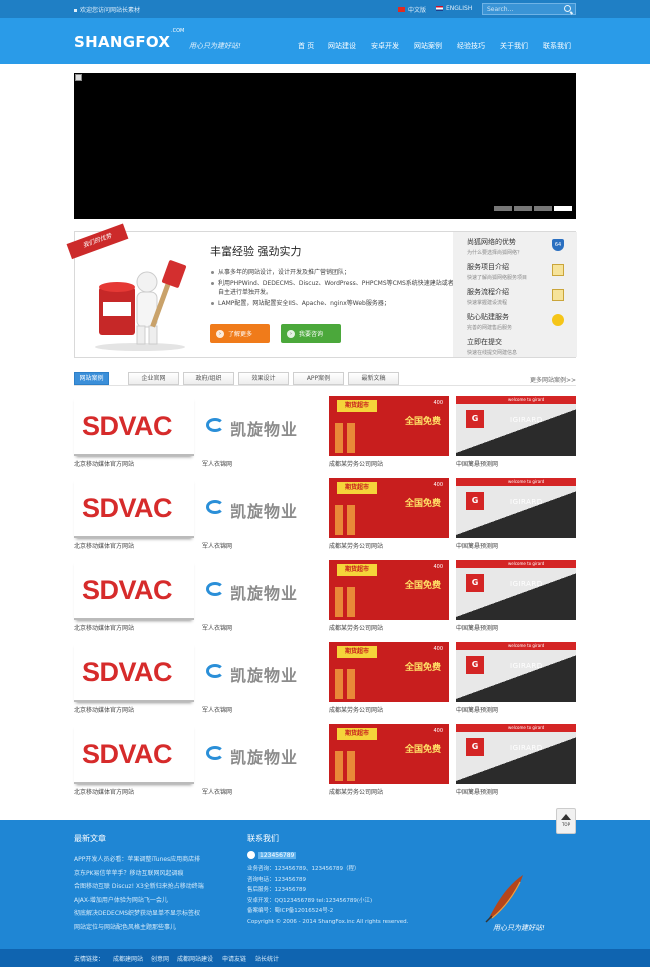  I want to click on side-item-process: 服务流程介绍 快速掌握建设流程, so click(519, 299).